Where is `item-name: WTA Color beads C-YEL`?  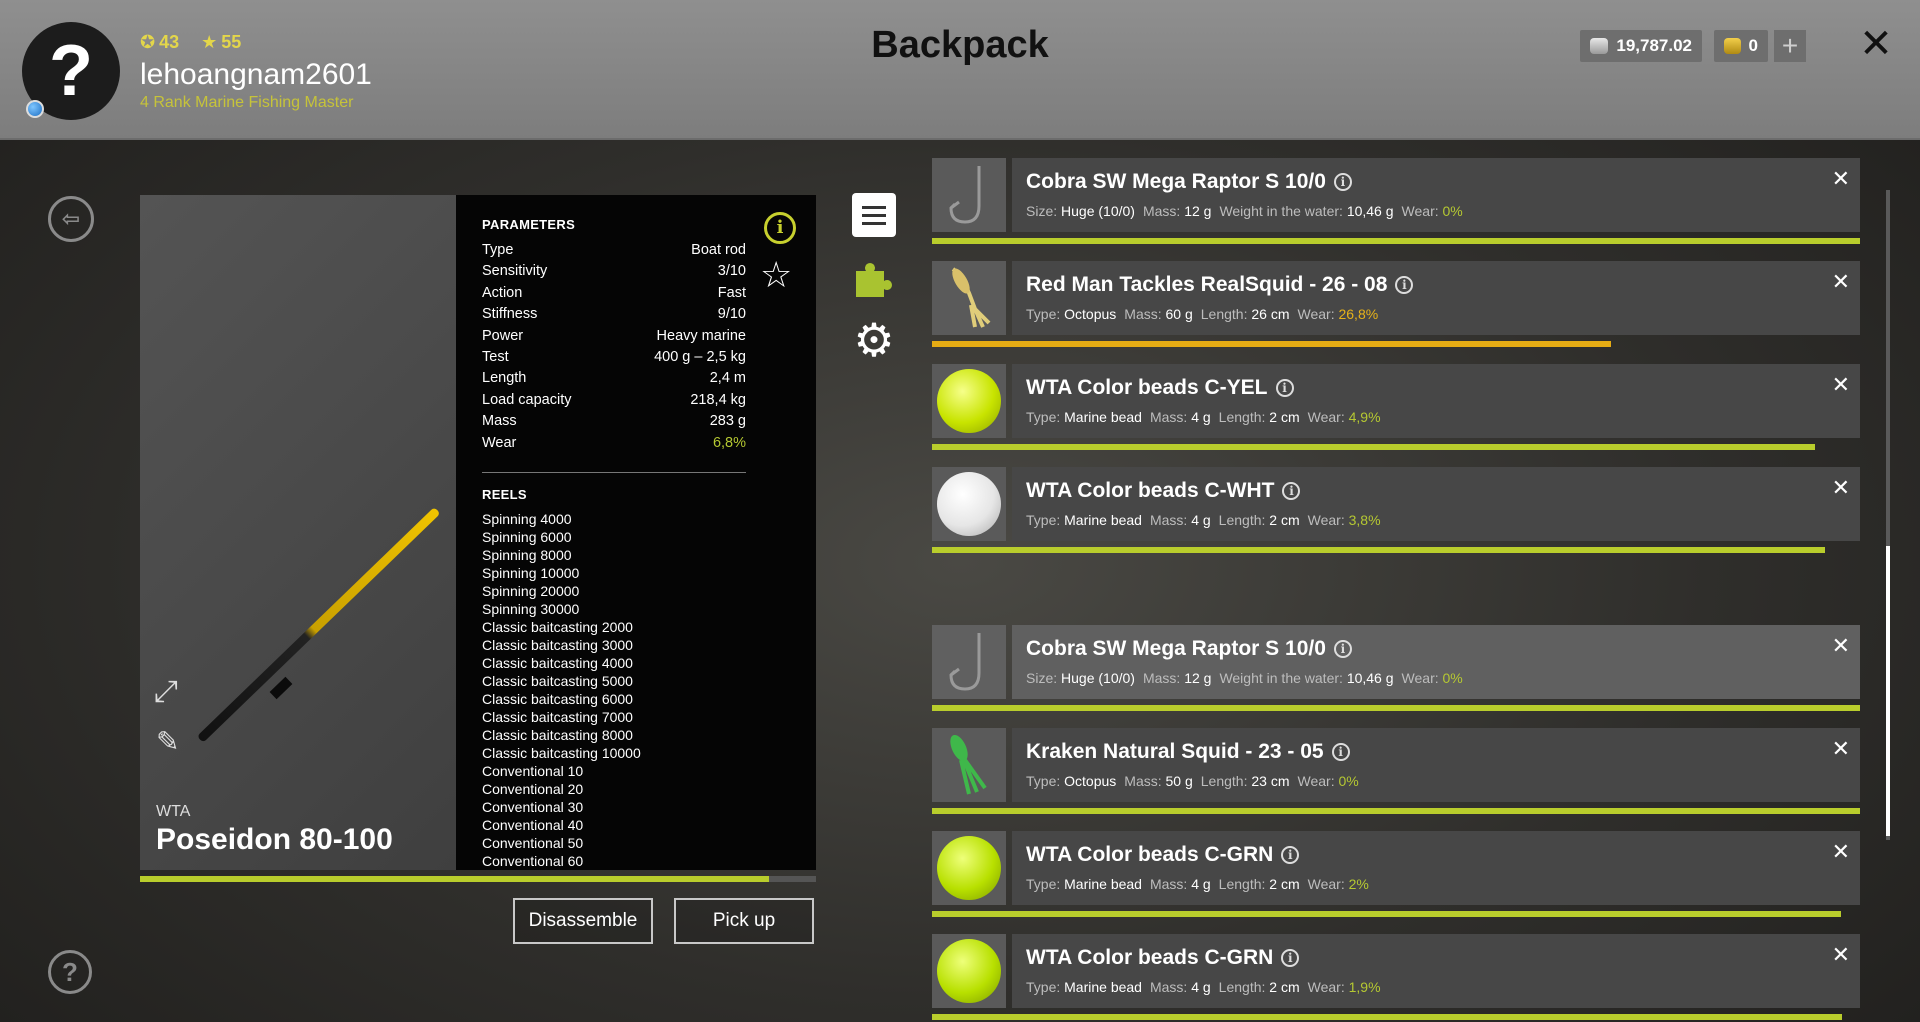 item-name: WTA Color beads C-YEL is located at coordinates (1147, 387).